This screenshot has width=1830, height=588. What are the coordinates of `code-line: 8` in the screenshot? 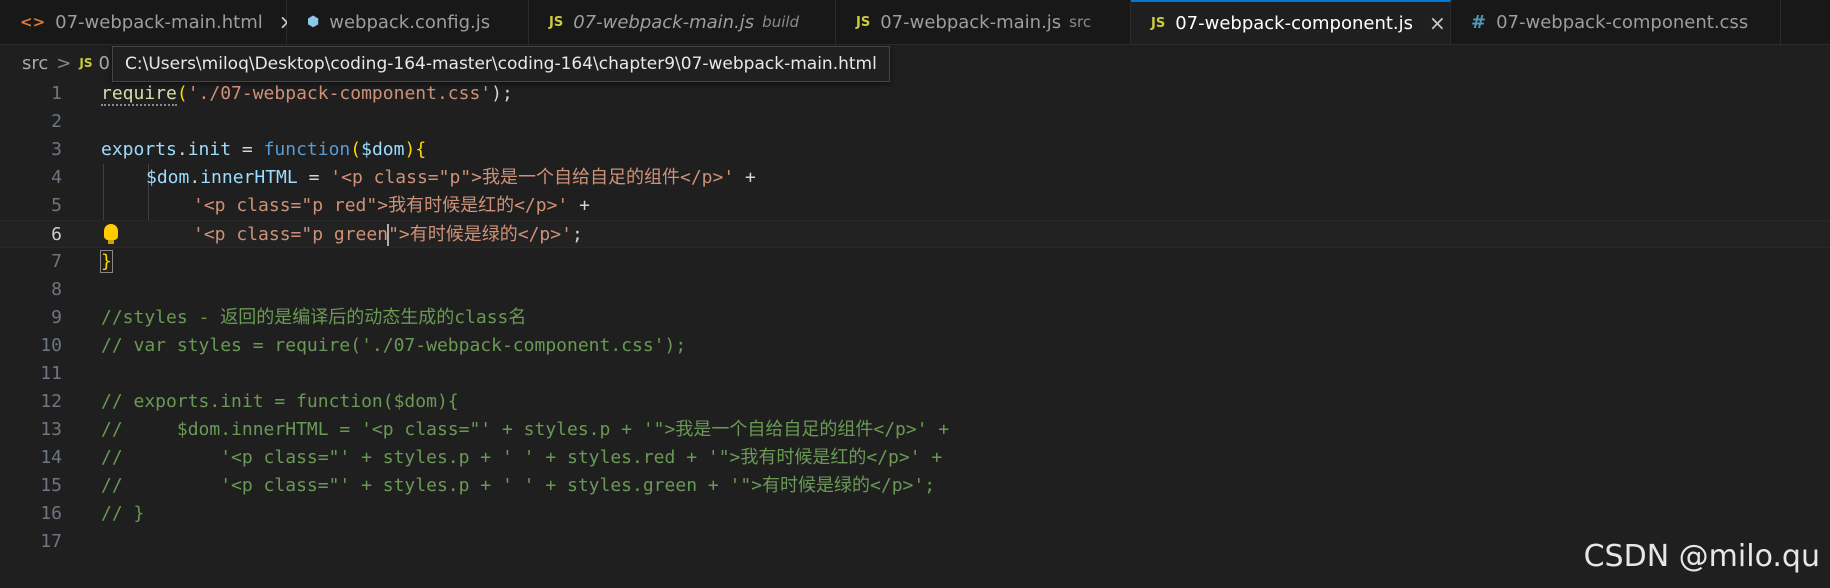 It's located at (915, 290).